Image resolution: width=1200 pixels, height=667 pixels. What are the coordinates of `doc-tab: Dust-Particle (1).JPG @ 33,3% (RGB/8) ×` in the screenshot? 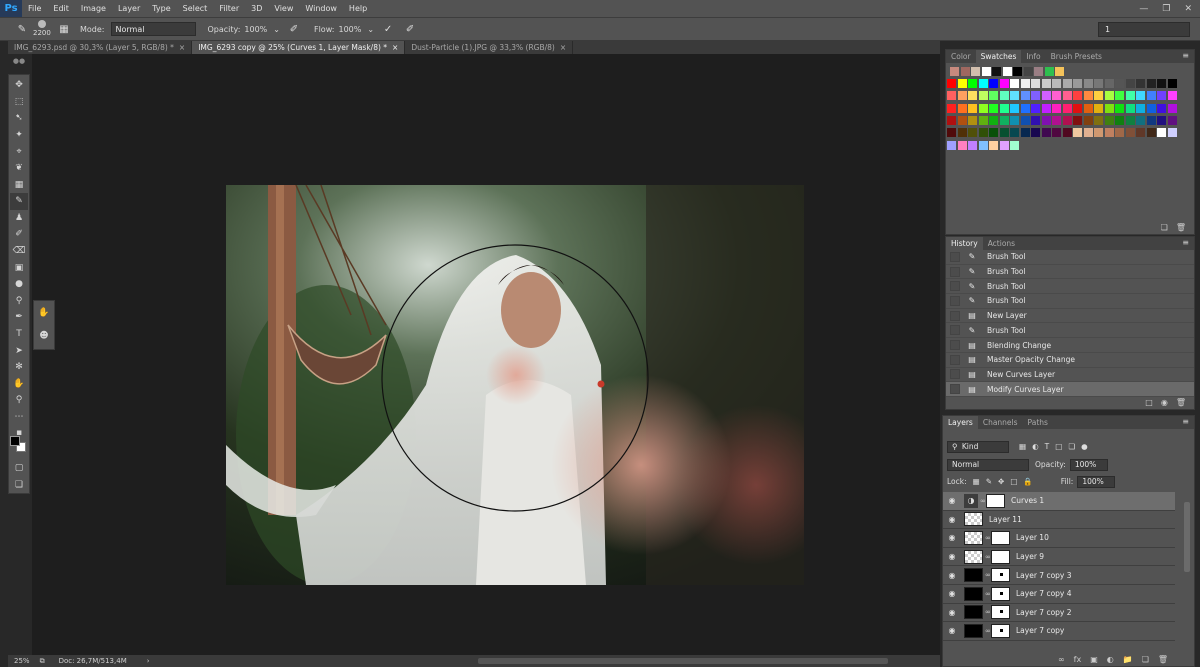 It's located at (489, 47).